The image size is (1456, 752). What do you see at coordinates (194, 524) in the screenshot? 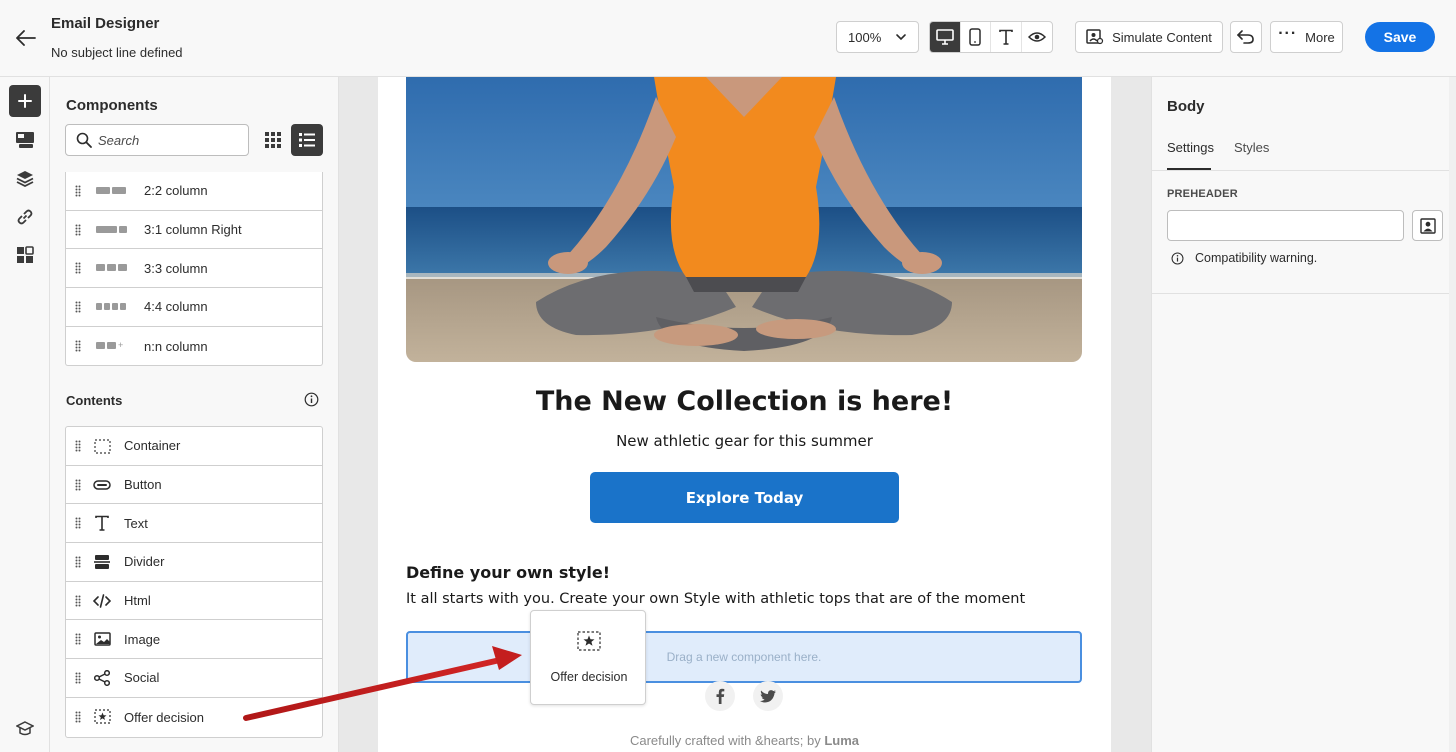
I see `list-item: Text` at bounding box center [194, 524].